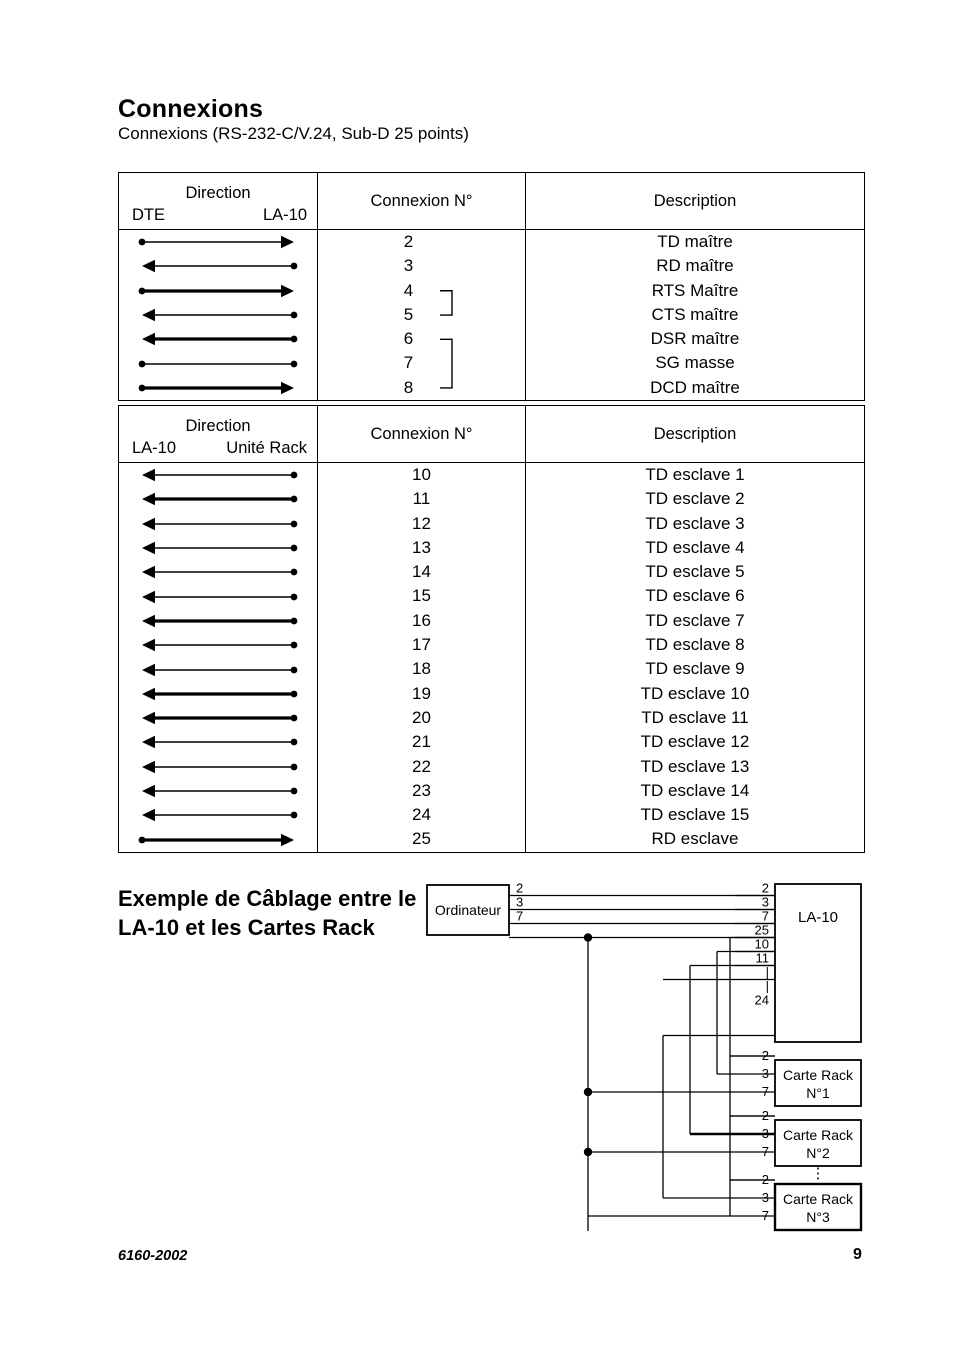 This screenshot has width=954, height=1351. I want to click on page-title: Connexions, so click(191, 108).